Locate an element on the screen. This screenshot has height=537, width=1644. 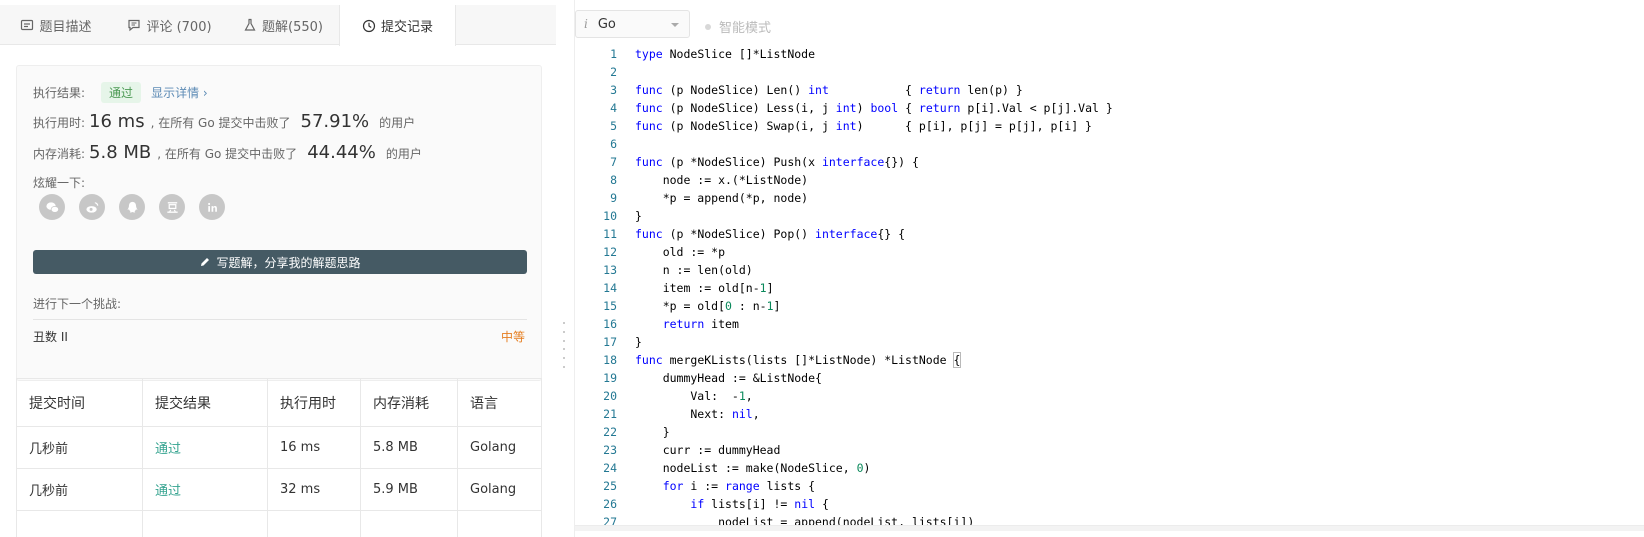
code-line: dummyHead := &ListNode{ is located at coordinates (728, 378).